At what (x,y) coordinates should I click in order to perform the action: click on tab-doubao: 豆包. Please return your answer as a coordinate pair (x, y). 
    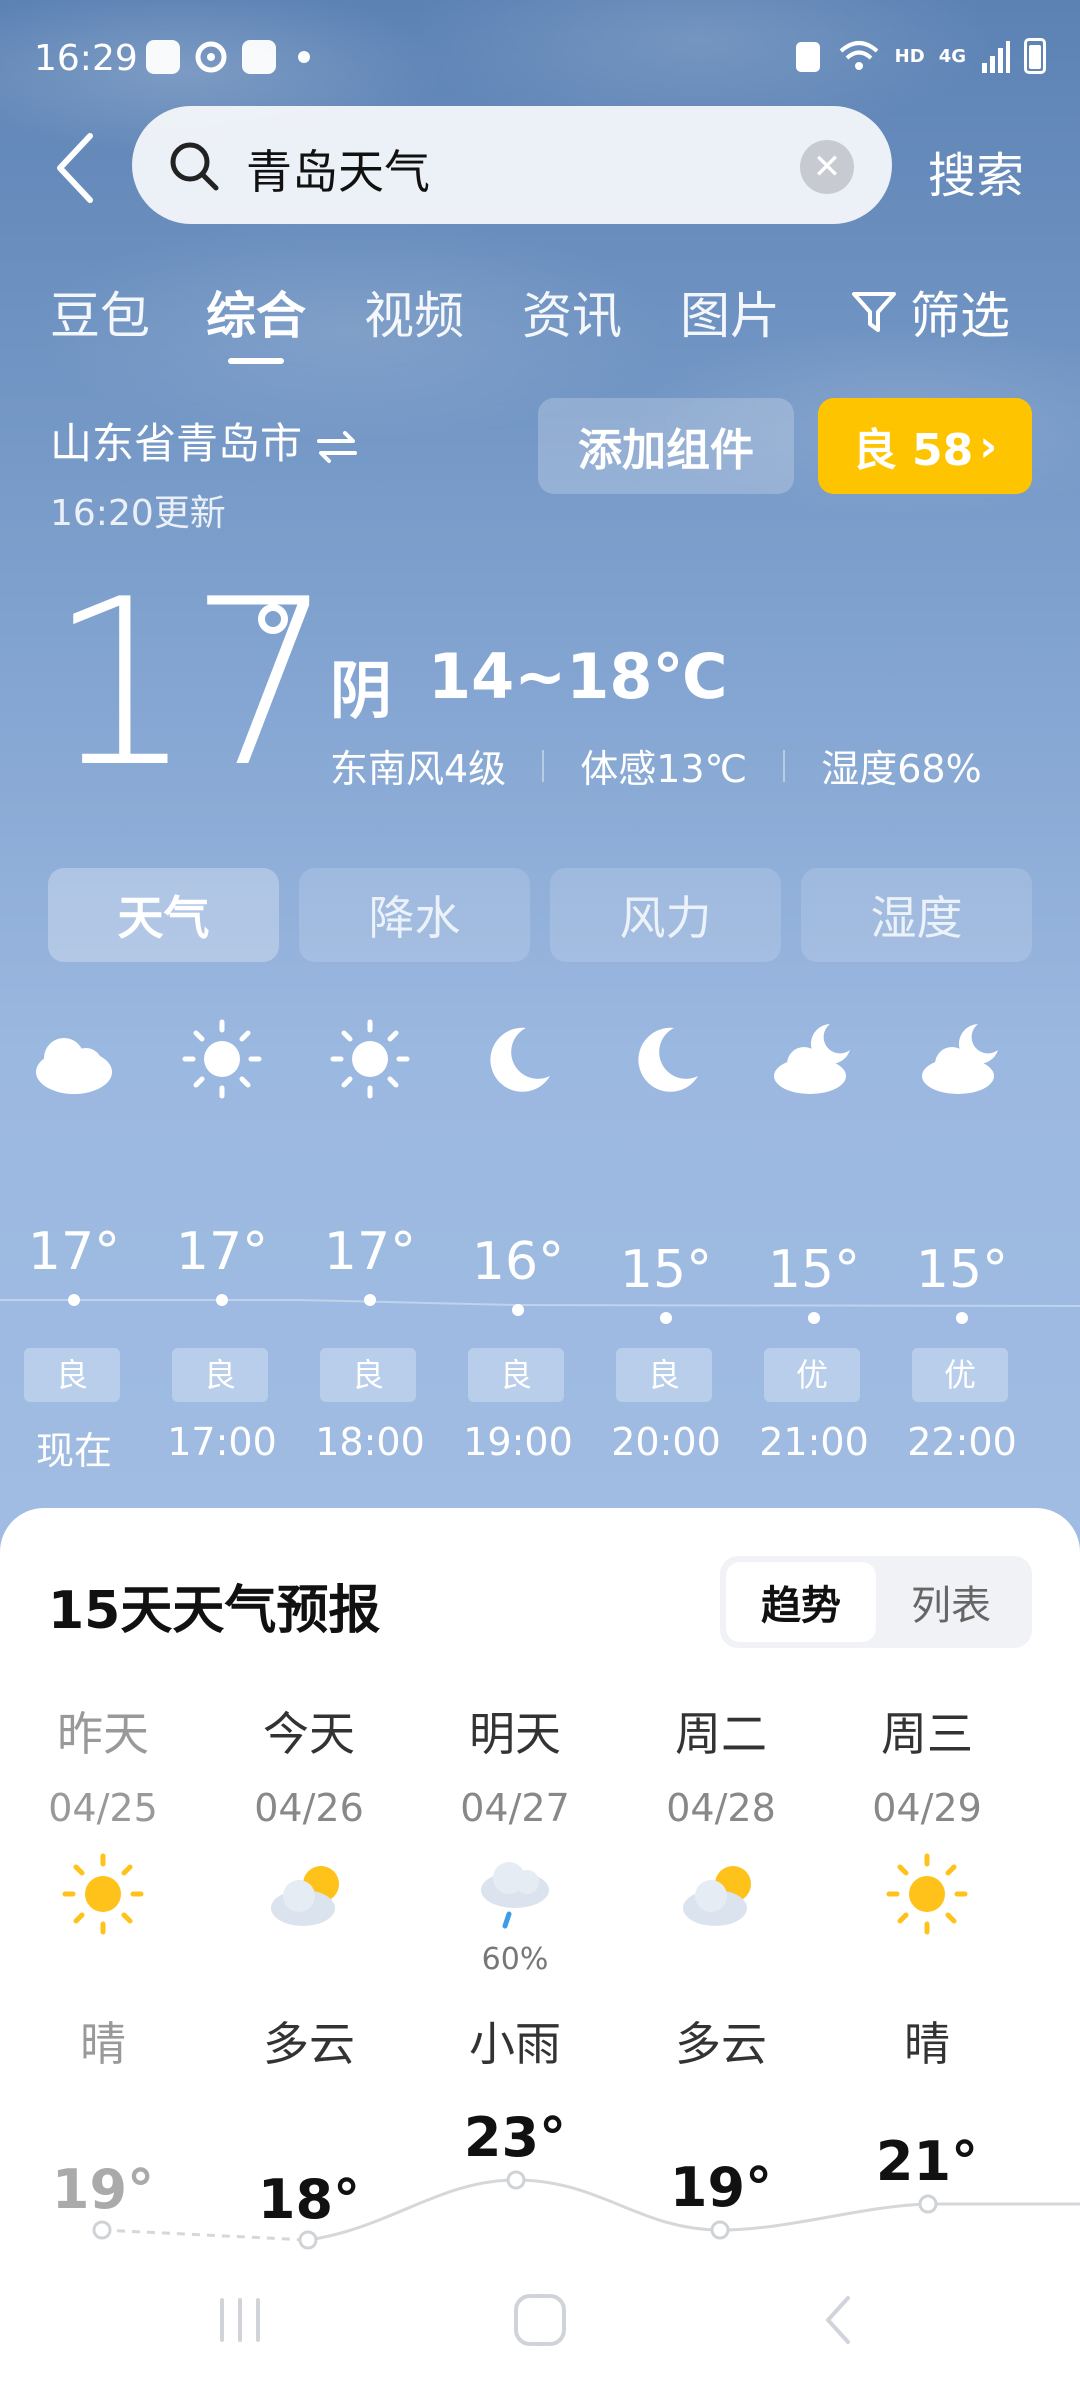
    Looking at the image, I should click on (100, 312).